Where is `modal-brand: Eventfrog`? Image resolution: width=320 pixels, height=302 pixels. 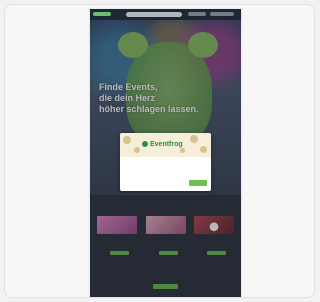
modal-brand: Eventfrog is located at coordinates (166, 144).